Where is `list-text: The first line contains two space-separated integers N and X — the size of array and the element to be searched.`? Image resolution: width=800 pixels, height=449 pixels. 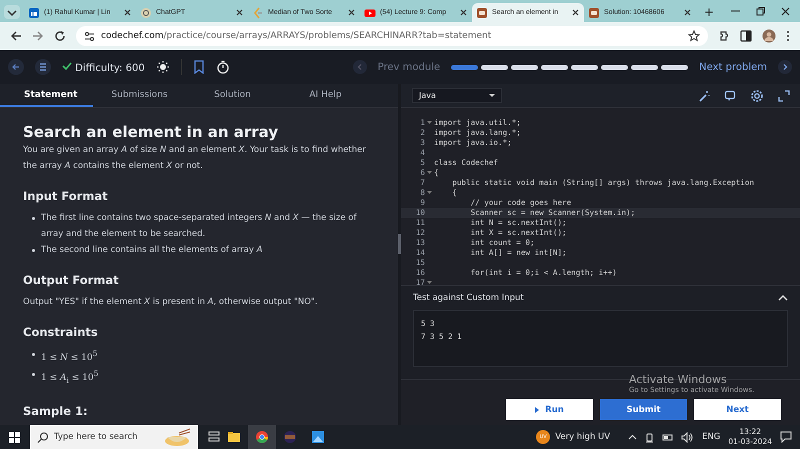
list-text: The first line contains two space-separated integers N and X — the size of array and the element to be searched. is located at coordinates (199, 226).